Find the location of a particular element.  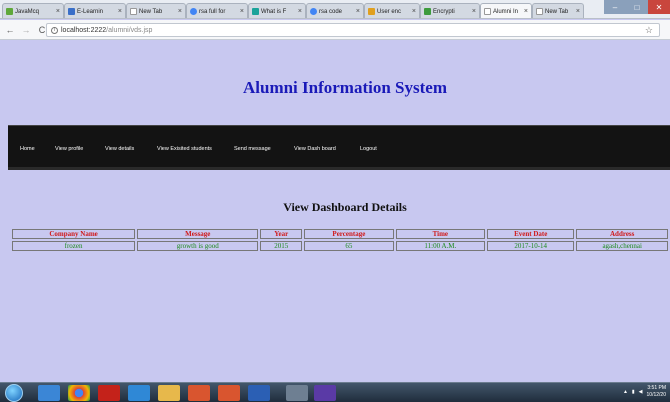

tab-label: Alumni In is located at coordinates (506, 11).